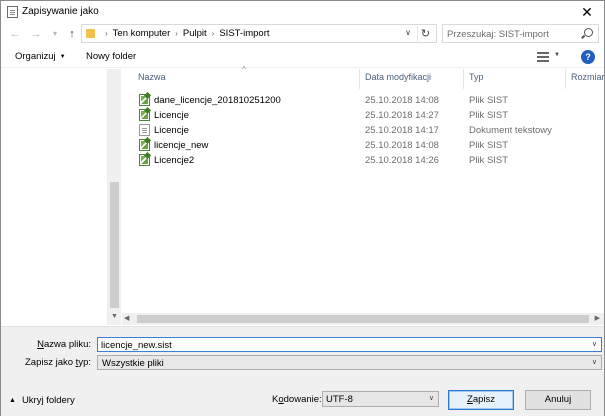 The image size is (605, 416). I want to click on breadcrumb-pulpit: Pulpit, so click(195, 33).